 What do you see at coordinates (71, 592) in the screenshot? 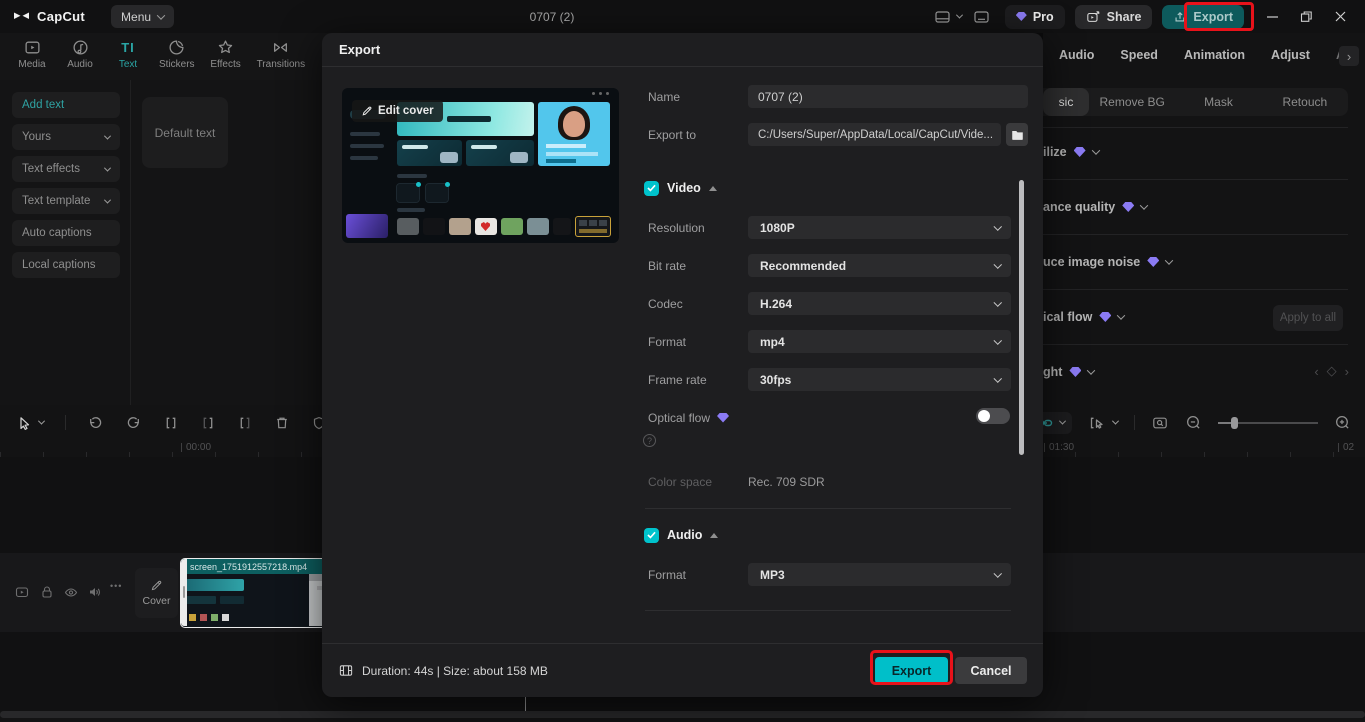
I see `eye-icon` at bounding box center [71, 592].